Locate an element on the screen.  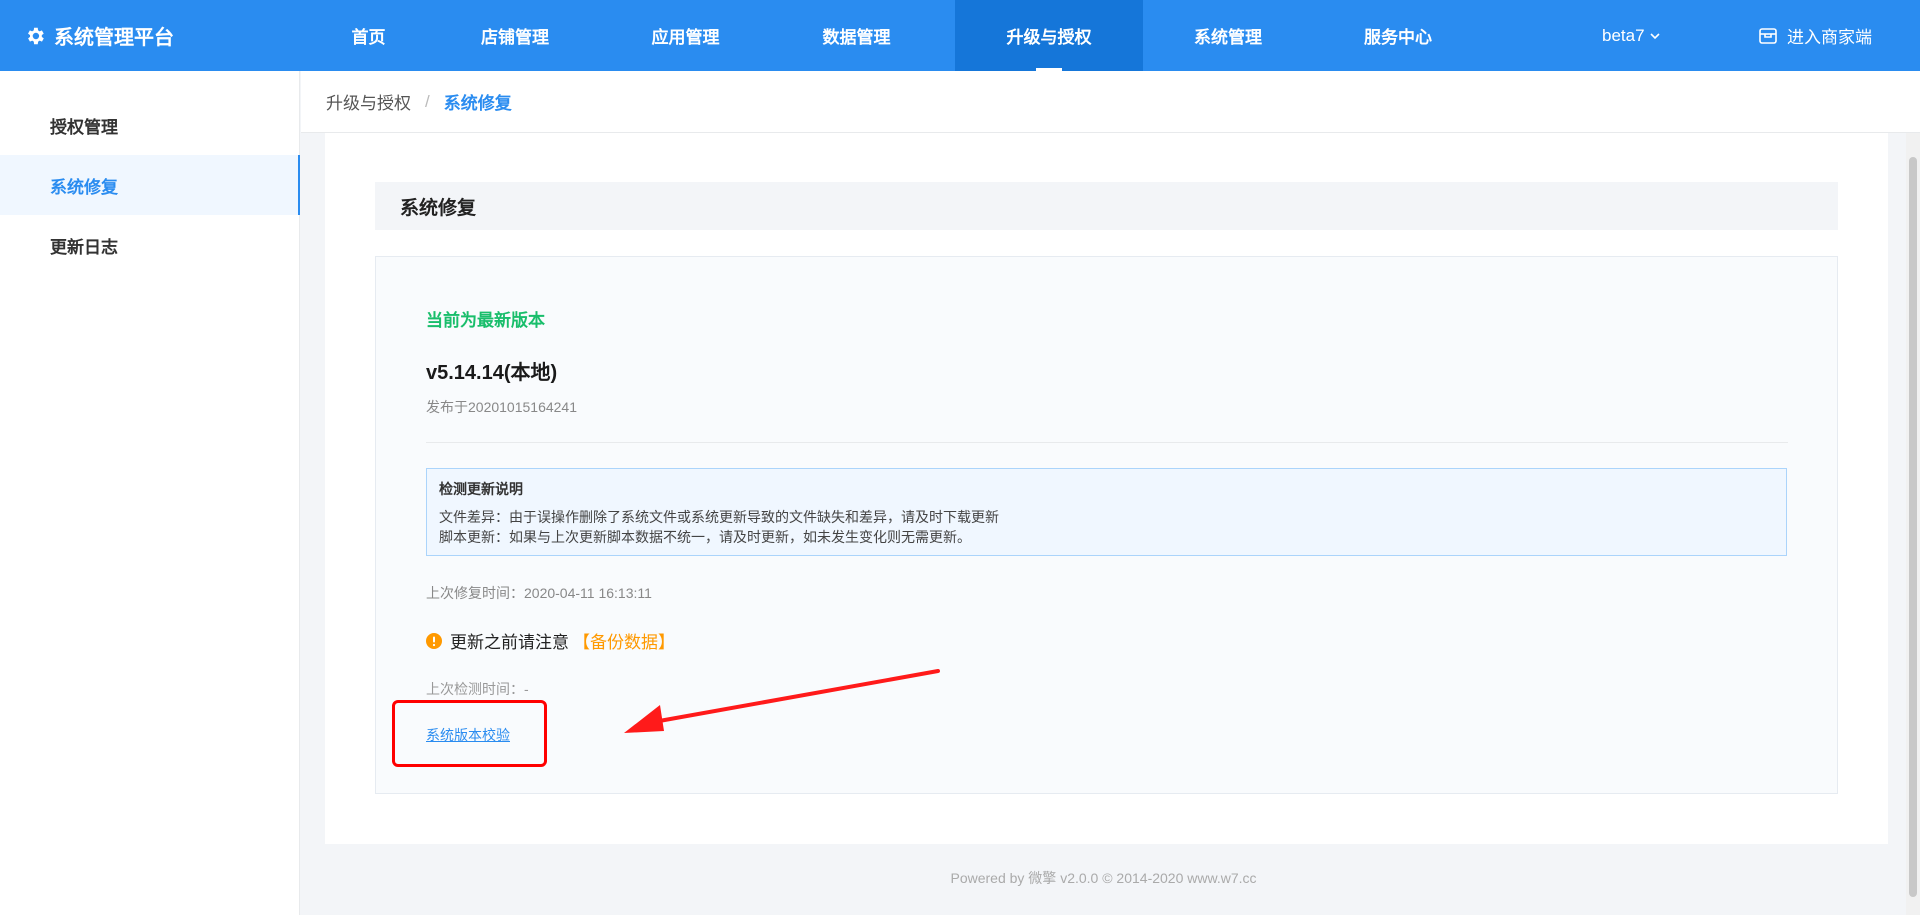
notice-title: 检测更新说明 is located at coordinates (481, 489).